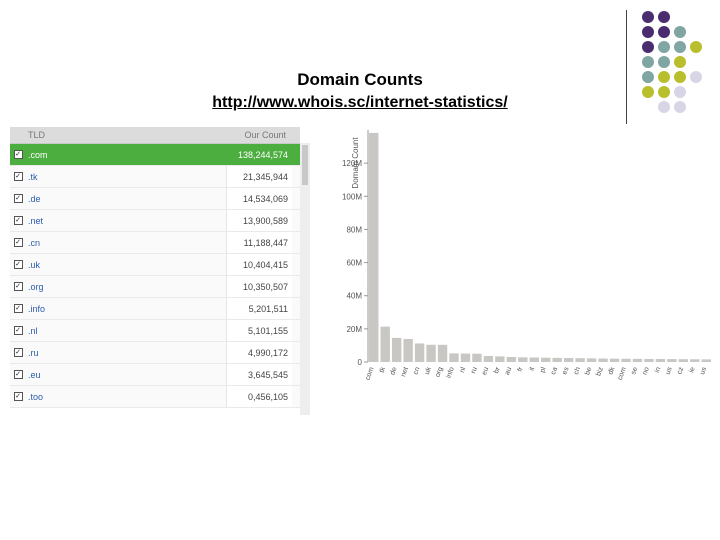  I want to click on table-row: ✓ .too 0,456,105, so click(155, 397).